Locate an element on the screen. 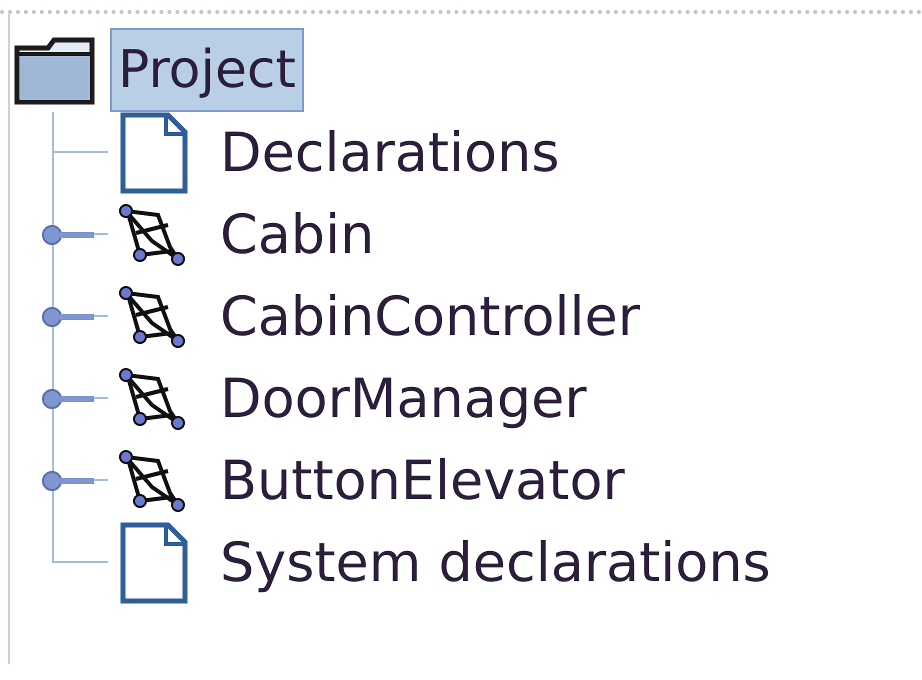  tree-item: System declarations is located at coordinates (495, 563).